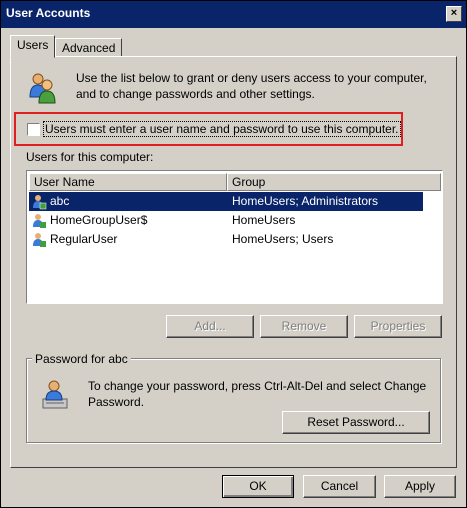  What do you see at coordinates (84, 239) in the screenshot?
I see `user-name-cell: RegularUser` at bounding box center [84, 239].